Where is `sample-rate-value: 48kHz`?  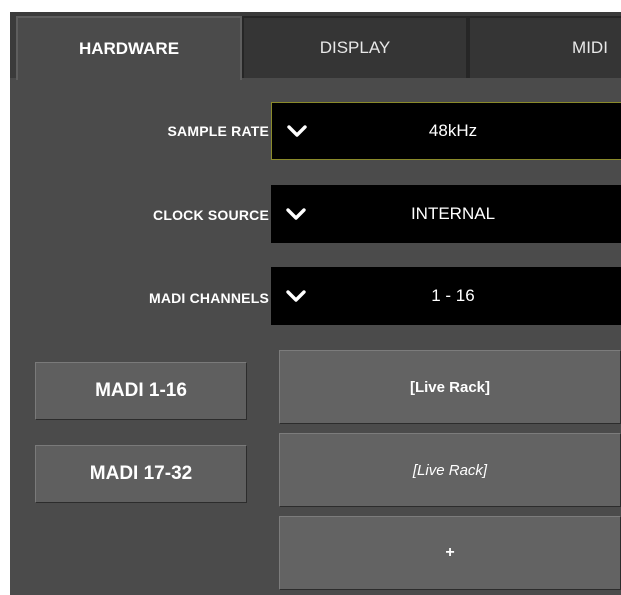
sample-rate-value: 48kHz is located at coordinates (453, 130).